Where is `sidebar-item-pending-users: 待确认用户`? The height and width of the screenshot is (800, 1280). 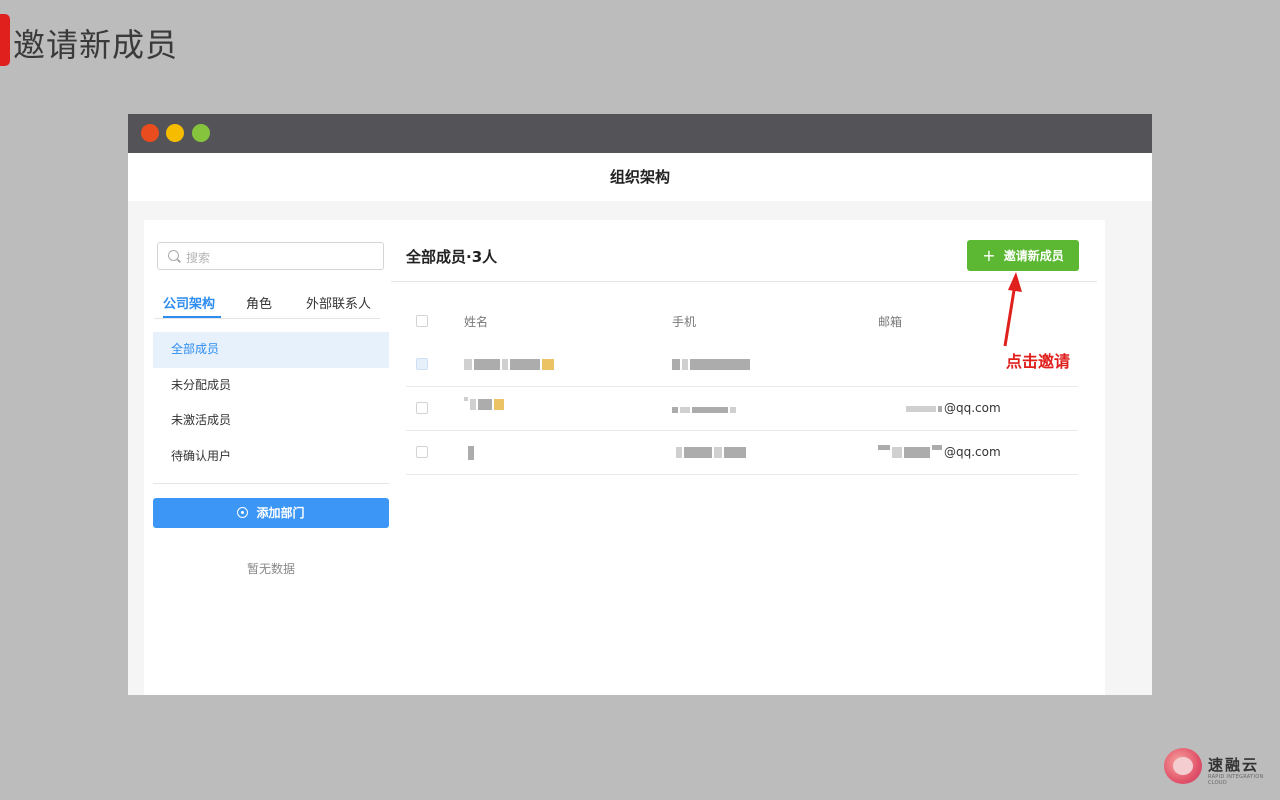 sidebar-item-pending-users: 待确认用户 is located at coordinates (271, 457).